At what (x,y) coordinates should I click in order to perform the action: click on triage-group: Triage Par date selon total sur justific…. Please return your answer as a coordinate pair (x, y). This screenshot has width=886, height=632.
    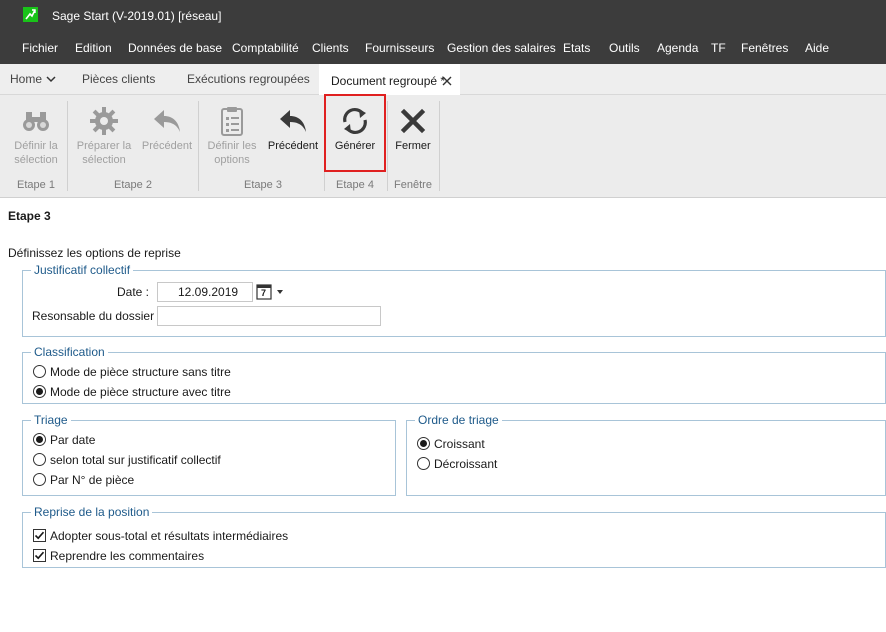
    Looking at the image, I should click on (209, 454).